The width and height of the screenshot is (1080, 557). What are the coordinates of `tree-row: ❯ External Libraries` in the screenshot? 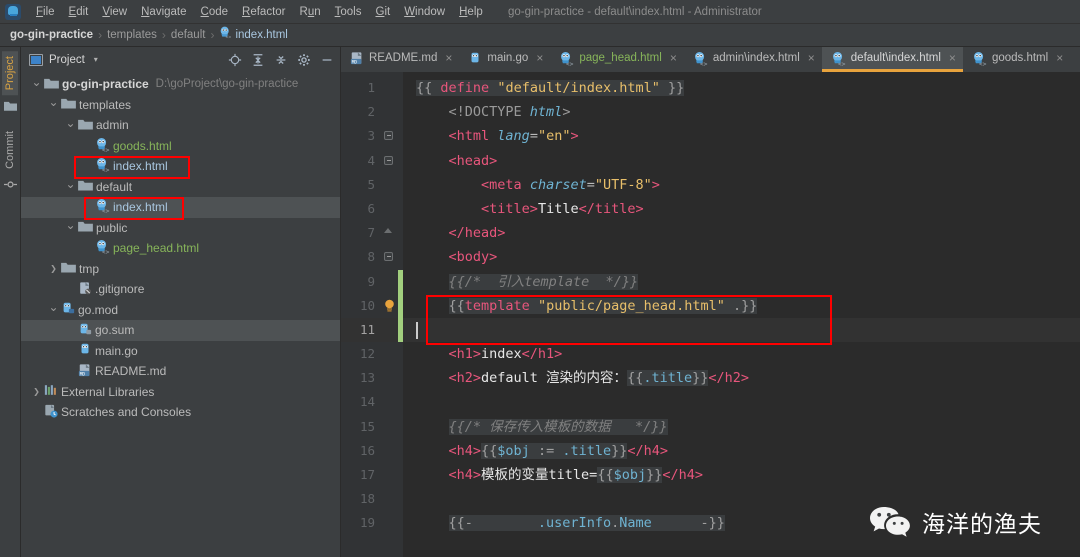 It's located at (180, 392).